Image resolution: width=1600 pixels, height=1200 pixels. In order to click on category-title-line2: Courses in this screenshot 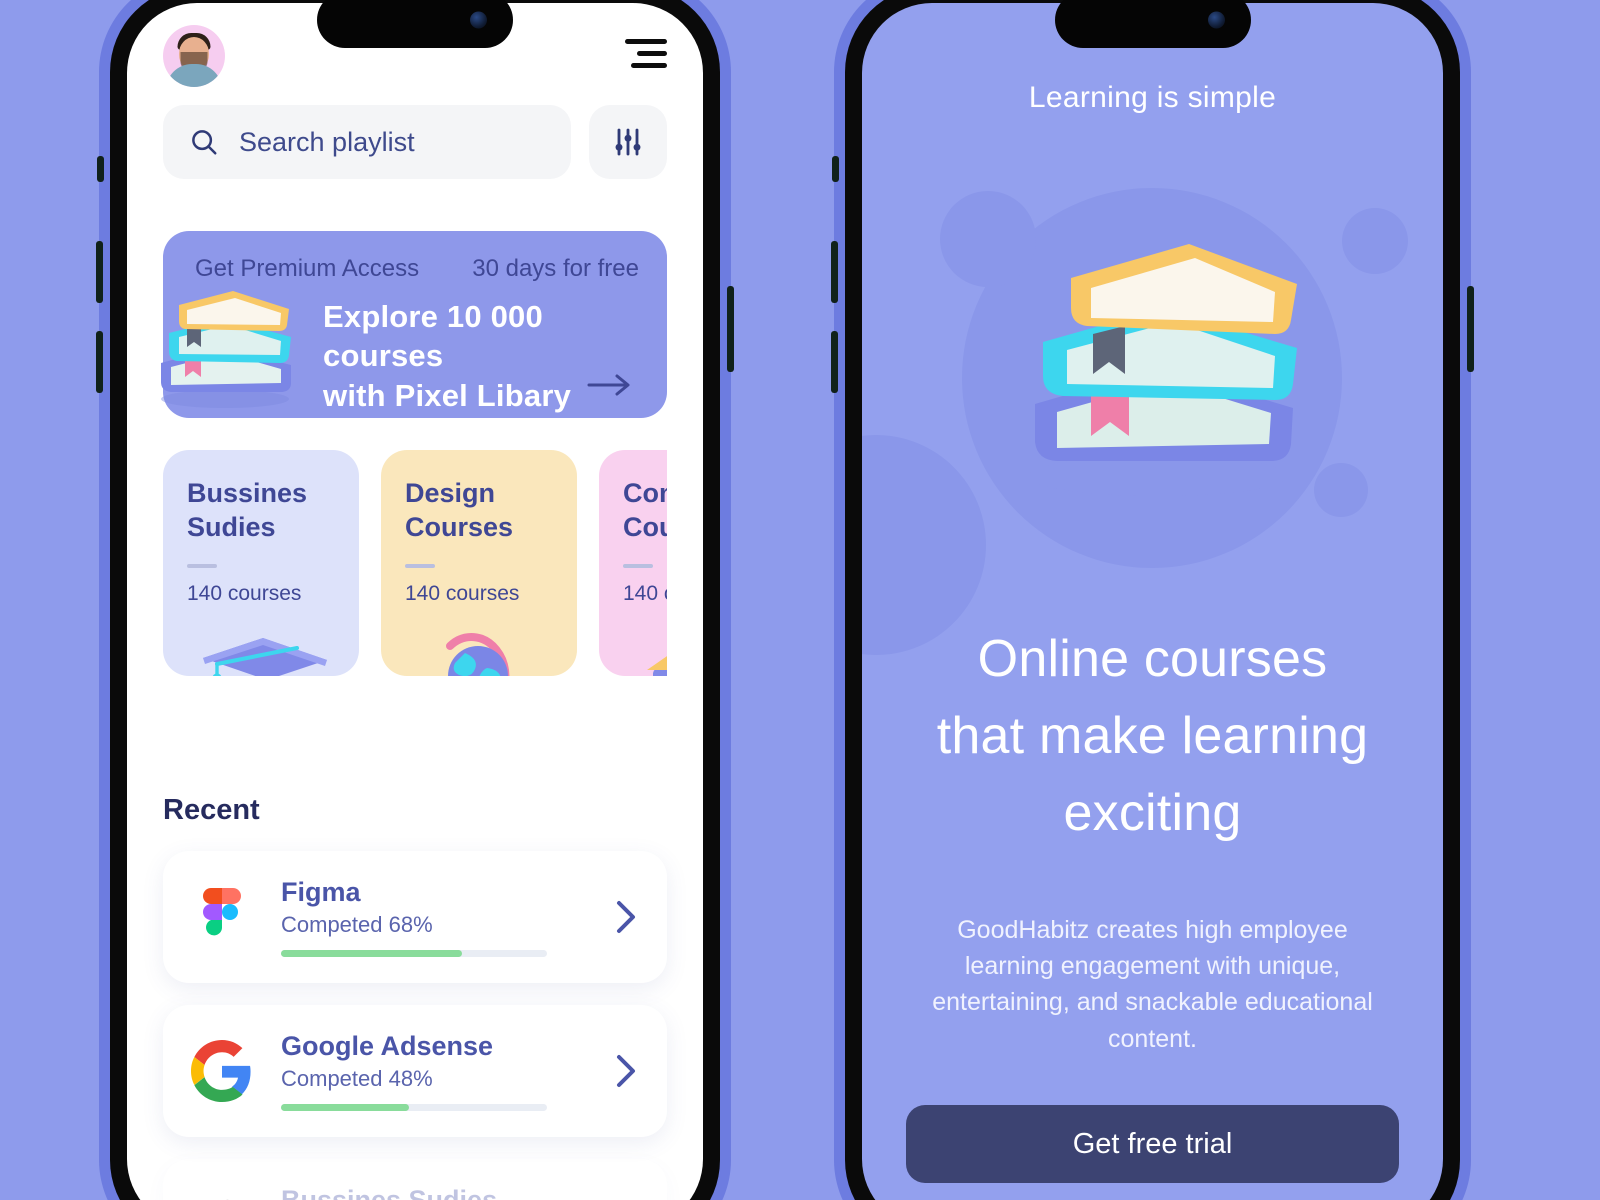, I will do `click(459, 527)`.